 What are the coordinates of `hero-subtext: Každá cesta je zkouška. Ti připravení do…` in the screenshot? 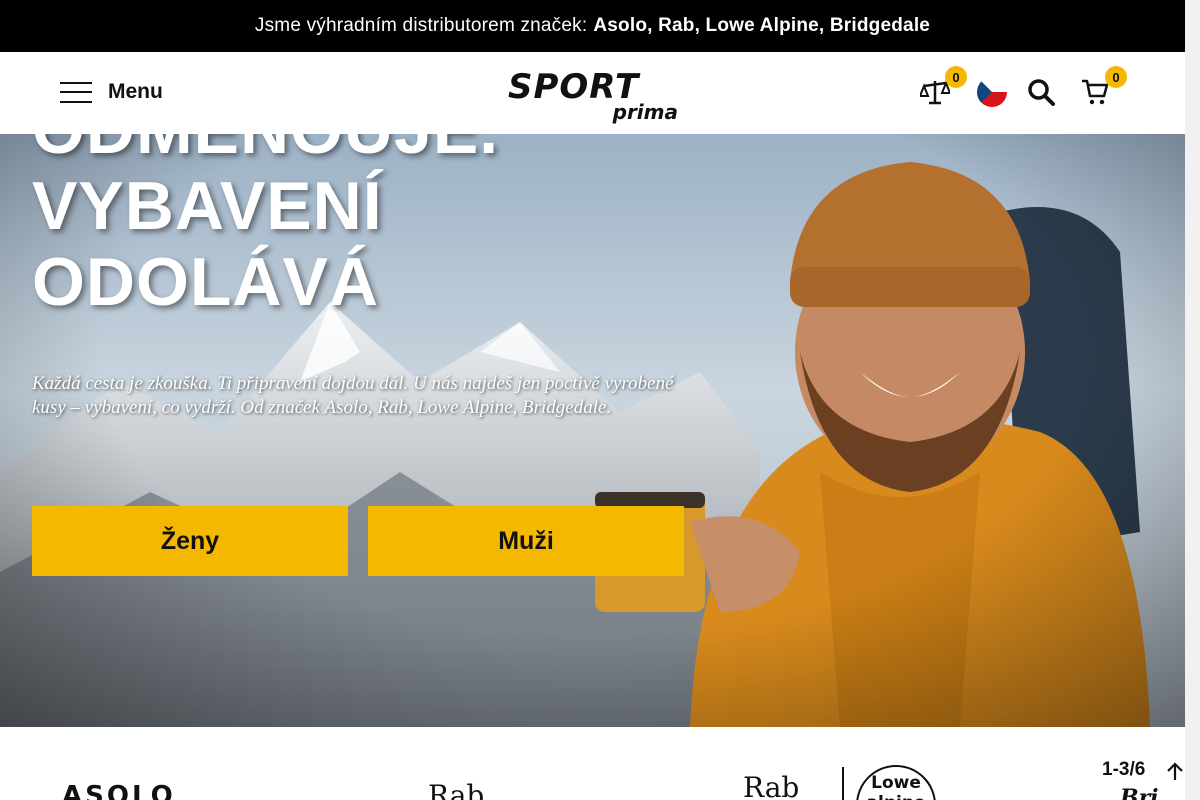 It's located at (353, 395).